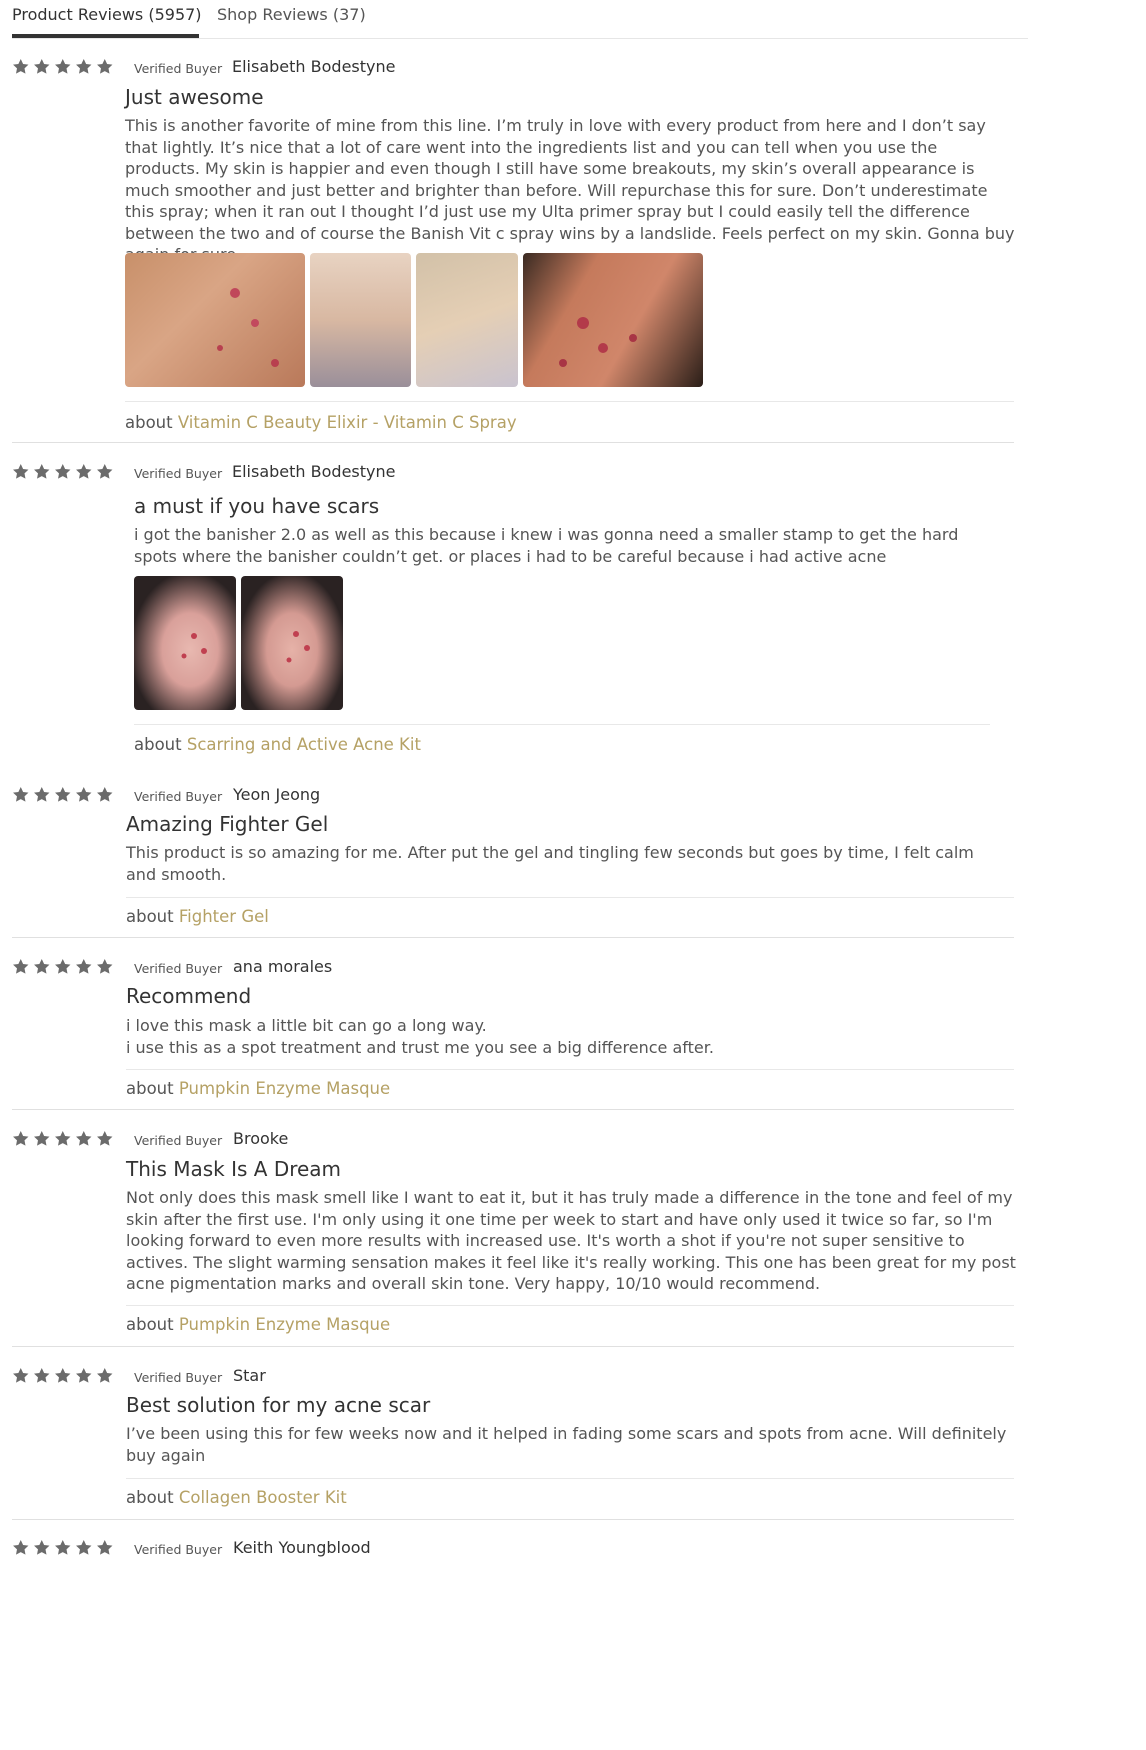  I want to click on about-product: about Scarring and Active Acne Kit, so click(277, 744).